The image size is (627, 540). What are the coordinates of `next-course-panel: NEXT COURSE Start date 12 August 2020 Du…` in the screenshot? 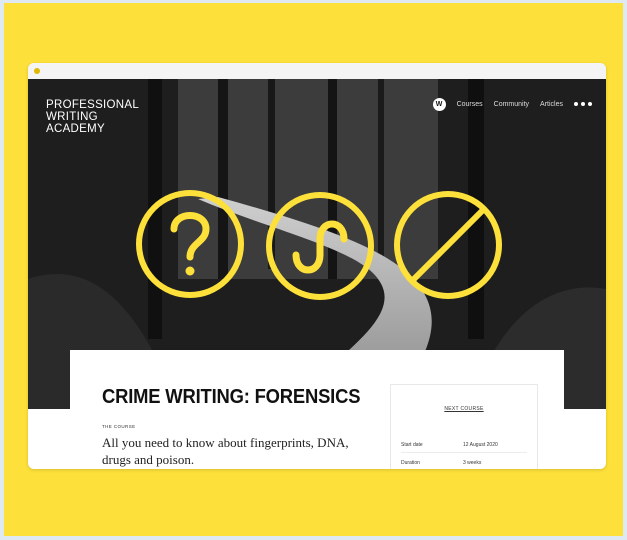 It's located at (464, 426).